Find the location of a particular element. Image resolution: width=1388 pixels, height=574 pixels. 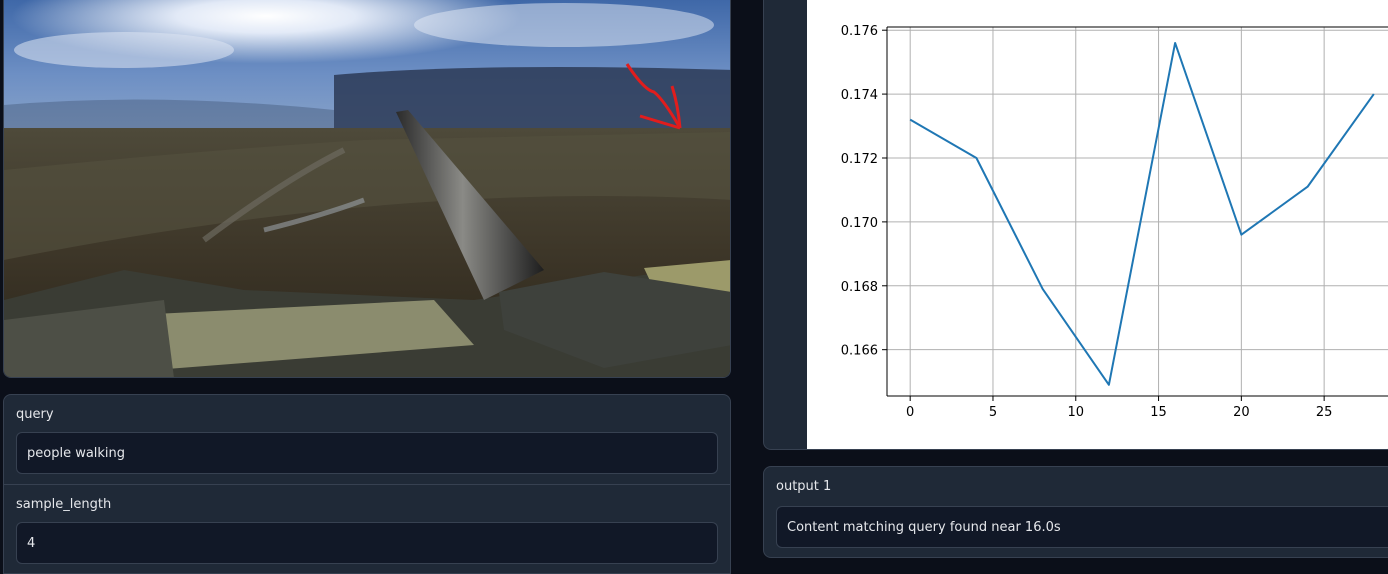

y-tick-label: 0.166 is located at coordinates (859, 351).